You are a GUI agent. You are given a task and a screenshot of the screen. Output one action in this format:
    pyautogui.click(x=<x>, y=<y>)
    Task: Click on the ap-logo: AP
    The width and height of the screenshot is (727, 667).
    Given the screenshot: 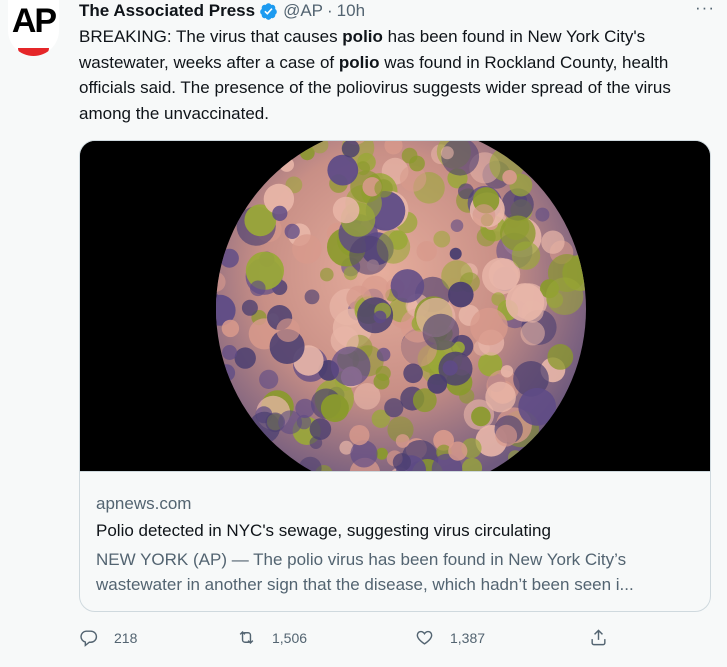 What is the action you would take?
    pyautogui.click(x=34, y=21)
    